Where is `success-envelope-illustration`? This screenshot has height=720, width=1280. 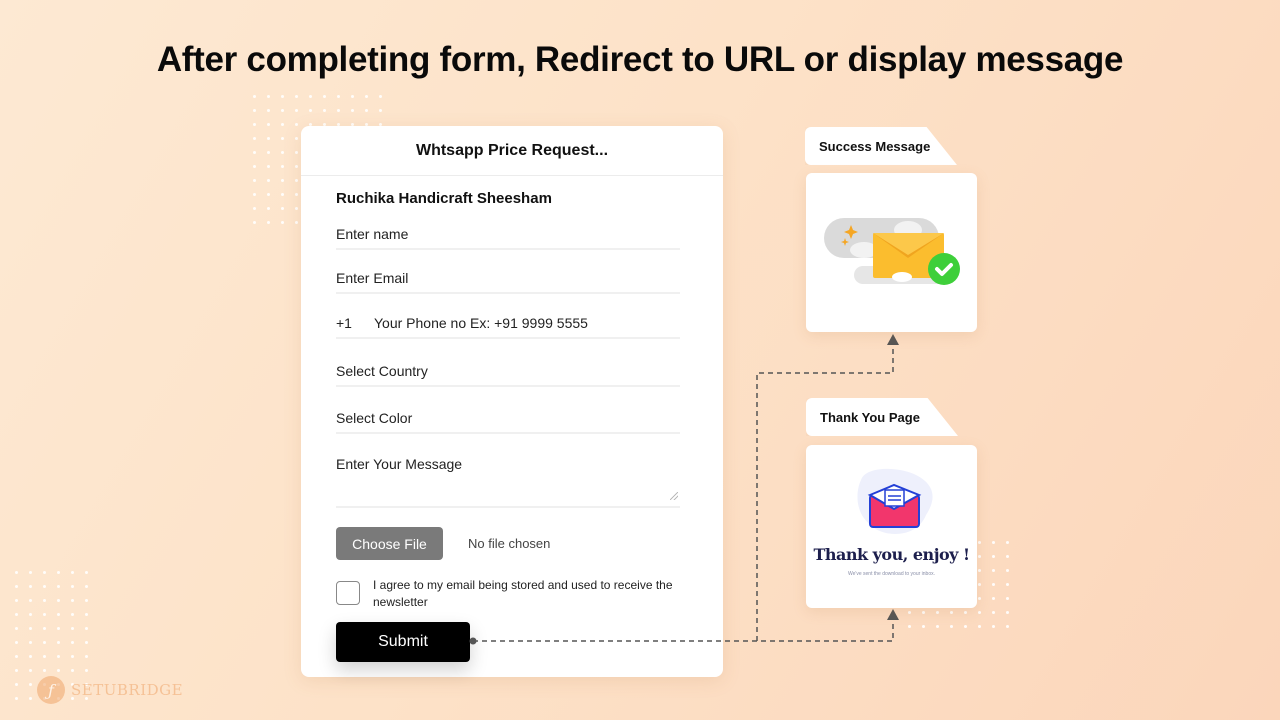 success-envelope-illustration is located at coordinates (892, 251).